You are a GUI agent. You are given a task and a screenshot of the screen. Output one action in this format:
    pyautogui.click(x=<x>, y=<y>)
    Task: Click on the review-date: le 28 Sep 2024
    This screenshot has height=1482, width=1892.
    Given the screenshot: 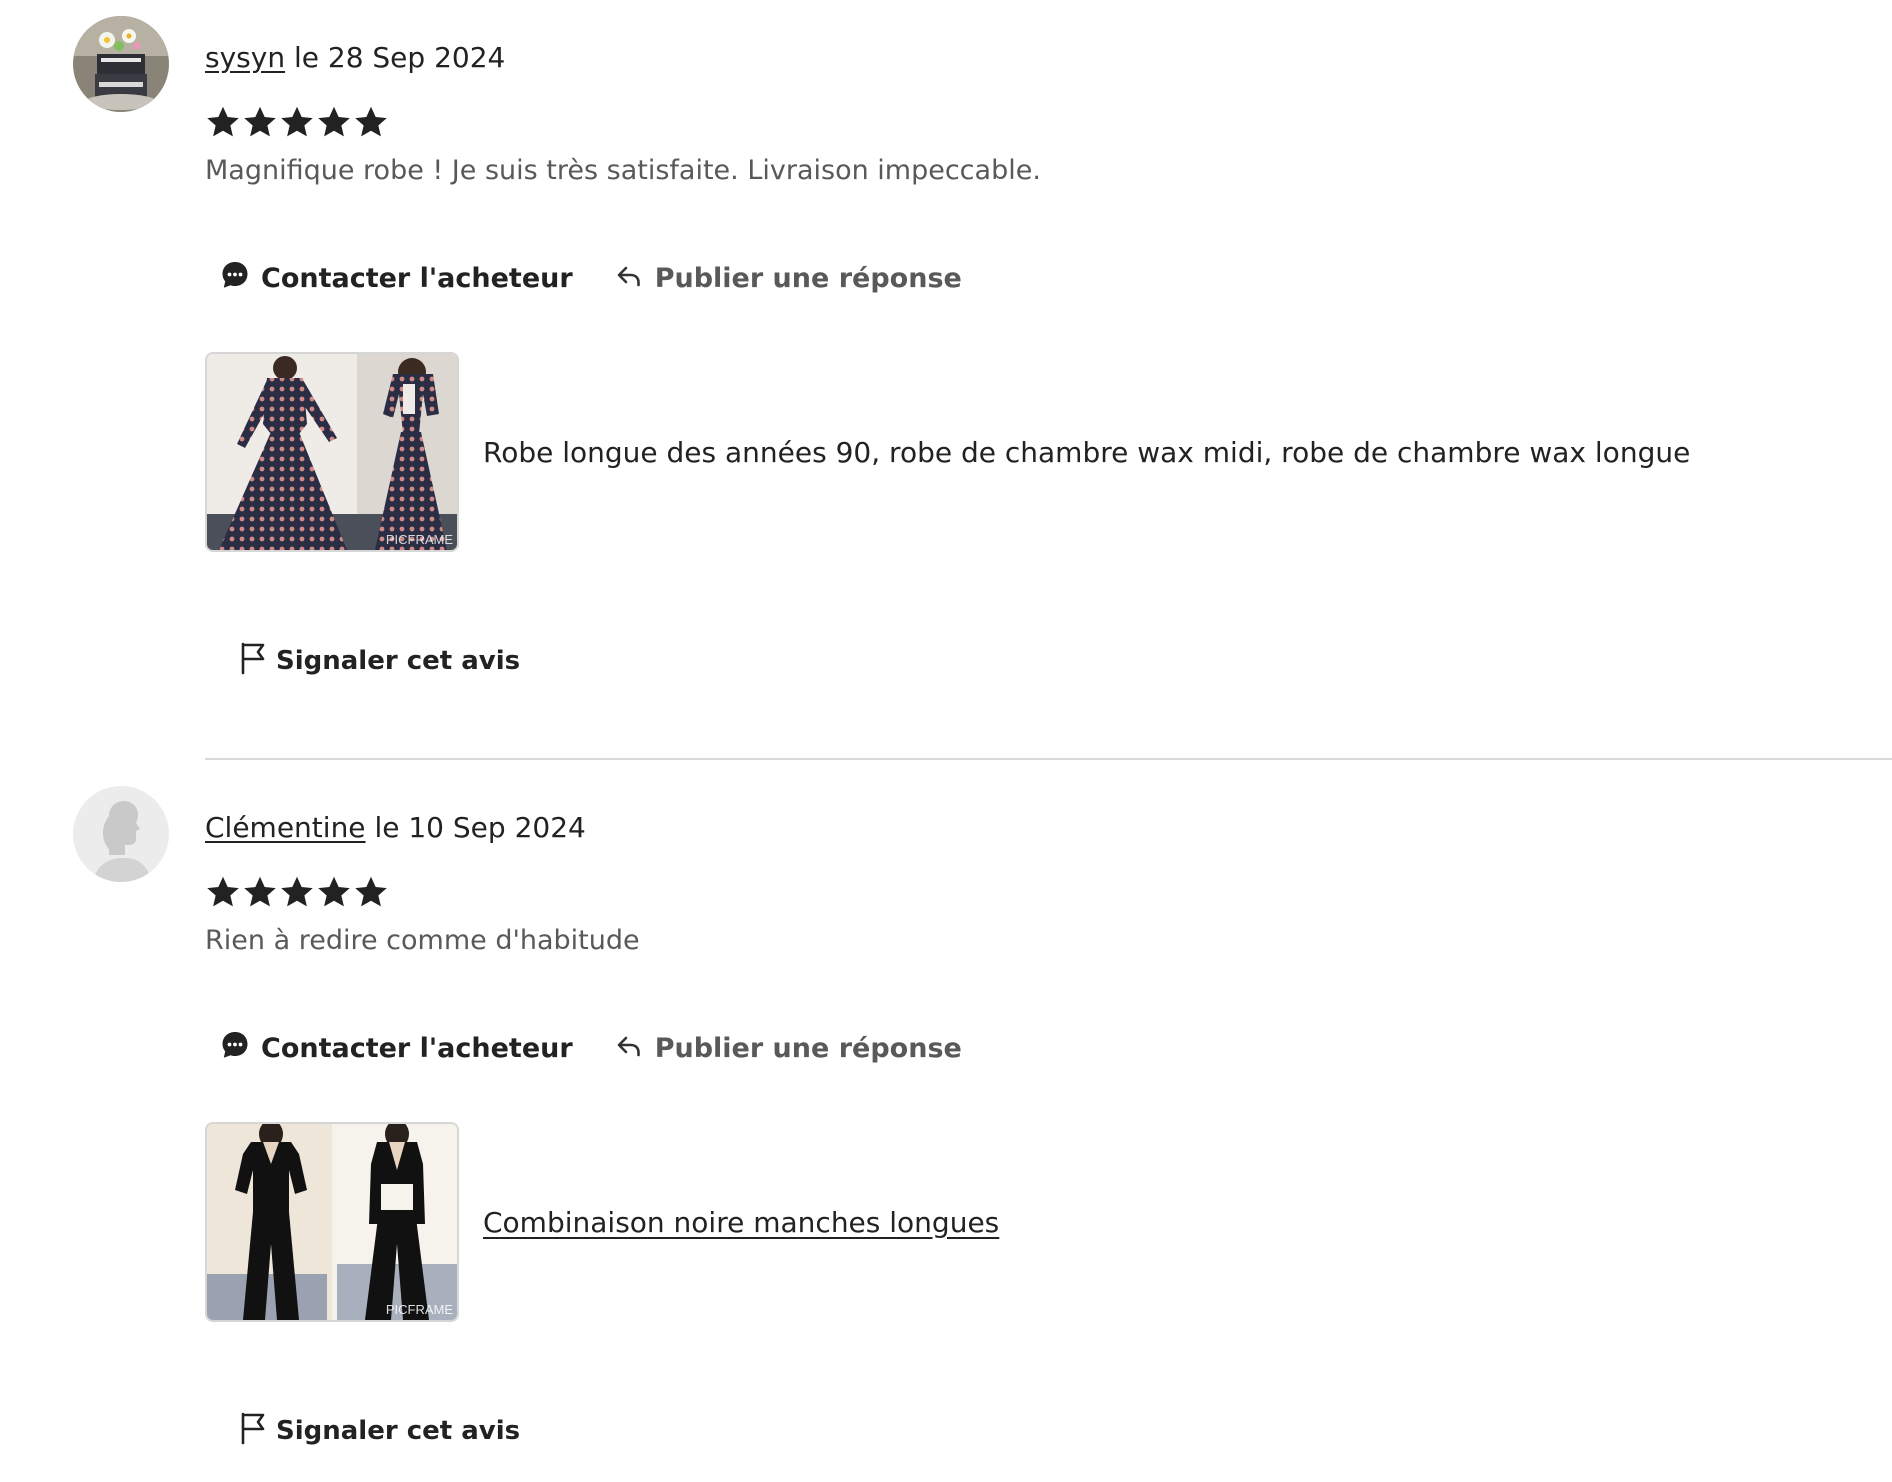 What is the action you would take?
    pyautogui.click(x=399, y=57)
    